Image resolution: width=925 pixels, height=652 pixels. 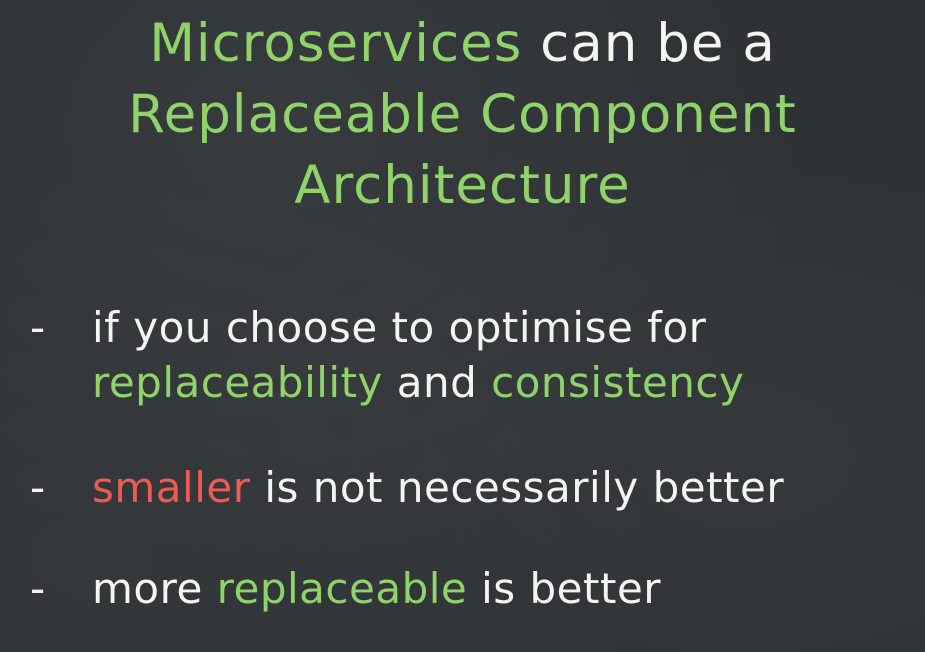 I want to click on bullet-optimise-line-1: if you choose to optimise for, so click(x=399, y=327).